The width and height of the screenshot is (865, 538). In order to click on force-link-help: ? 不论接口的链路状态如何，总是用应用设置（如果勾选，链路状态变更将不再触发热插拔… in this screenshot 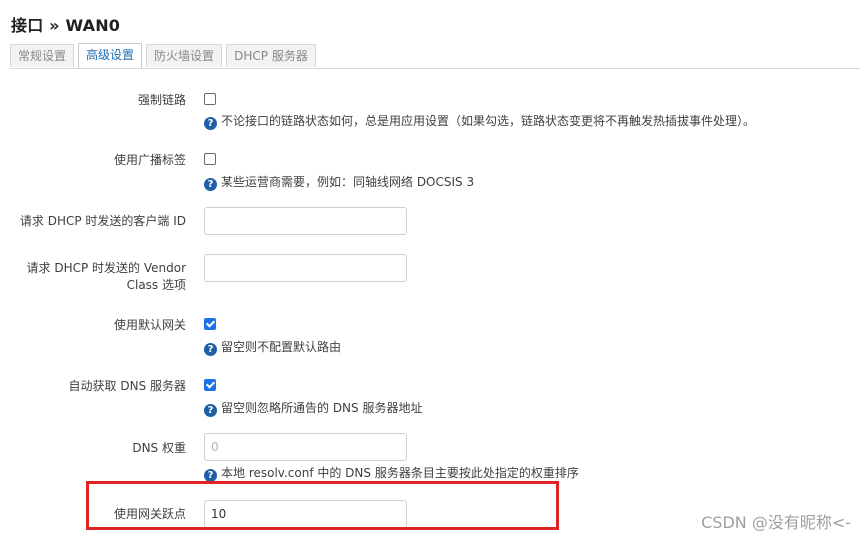, I will do `click(479, 121)`.